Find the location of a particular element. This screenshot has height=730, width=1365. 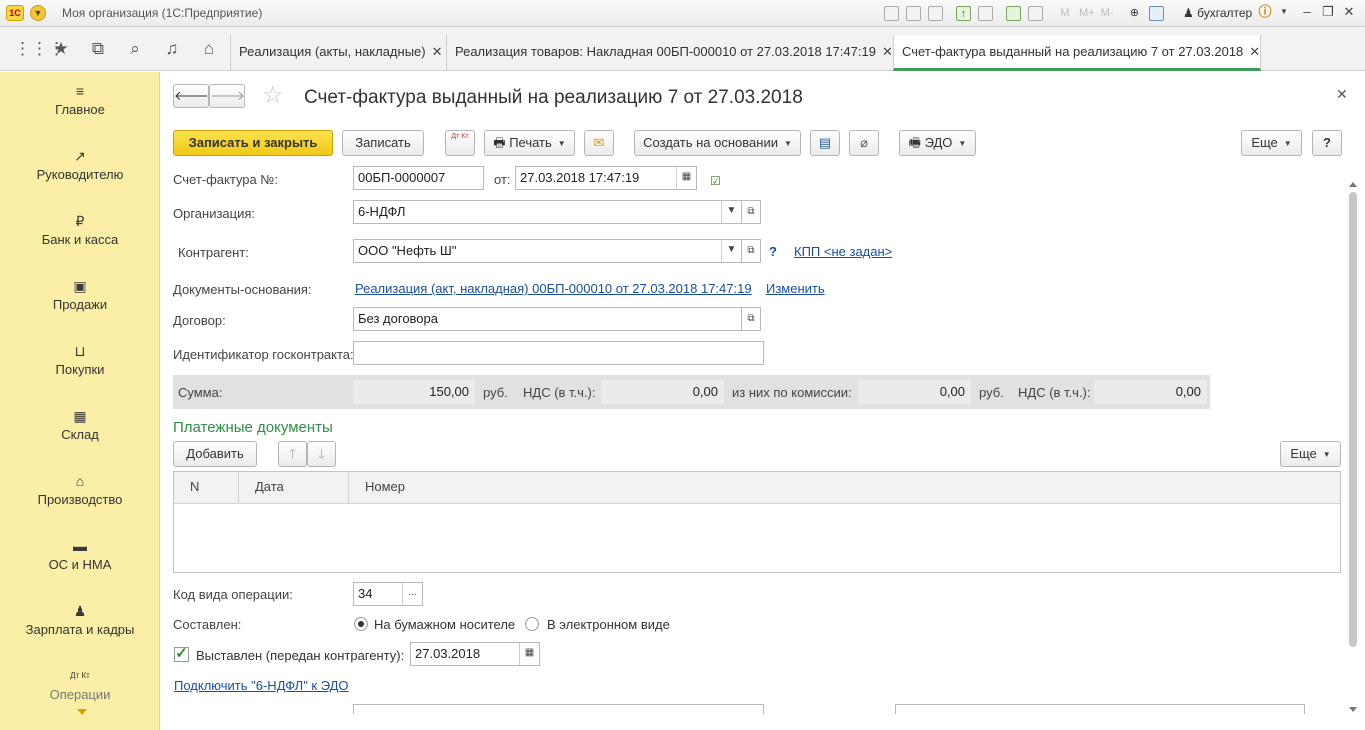

kpp-link: КПП <не задан> is located at coordinates (843, 251).